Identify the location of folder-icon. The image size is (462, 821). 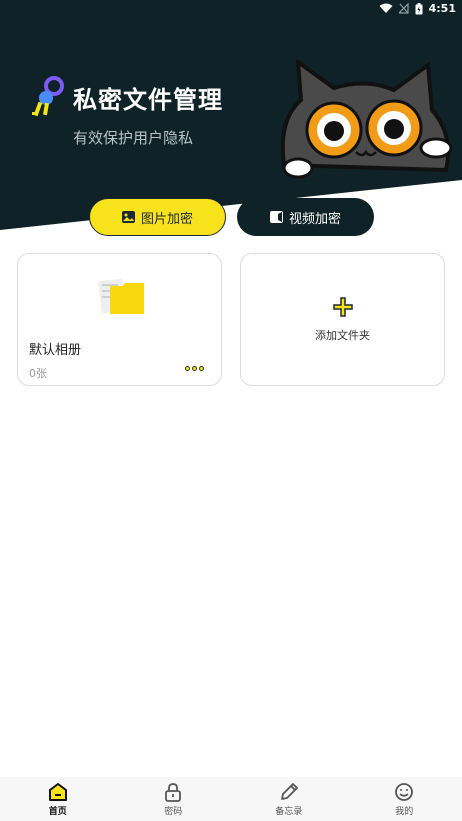
(121, 296).